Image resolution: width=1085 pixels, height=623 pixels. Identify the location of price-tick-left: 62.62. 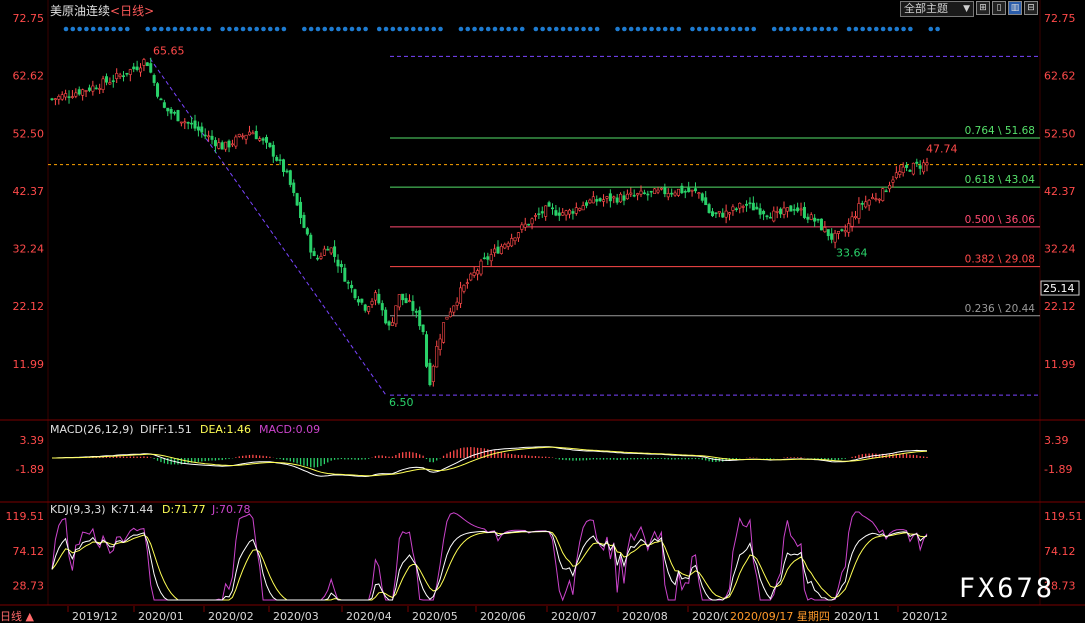
(29, 76).